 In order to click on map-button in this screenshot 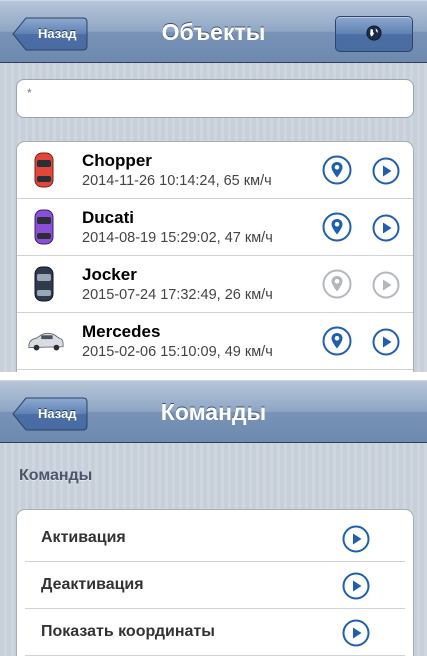, I will do `click(374, 34)`.